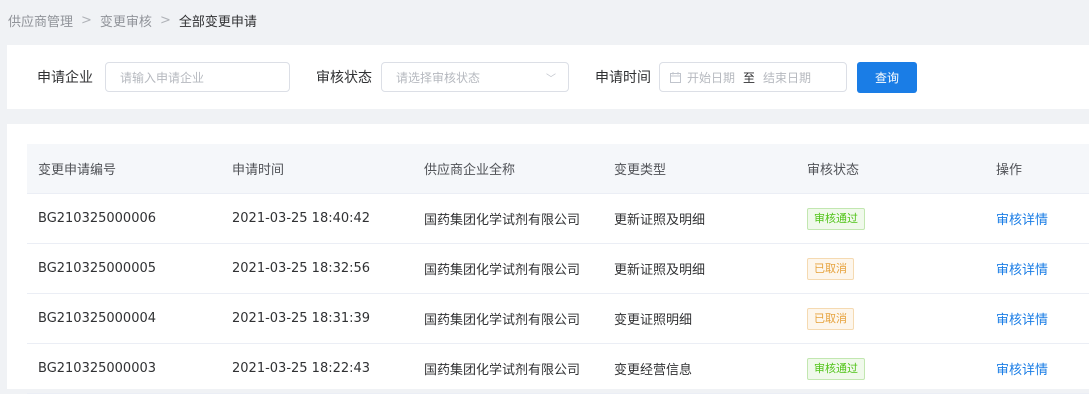  I want to click on company-label: 申请企业, so click(65, 78).